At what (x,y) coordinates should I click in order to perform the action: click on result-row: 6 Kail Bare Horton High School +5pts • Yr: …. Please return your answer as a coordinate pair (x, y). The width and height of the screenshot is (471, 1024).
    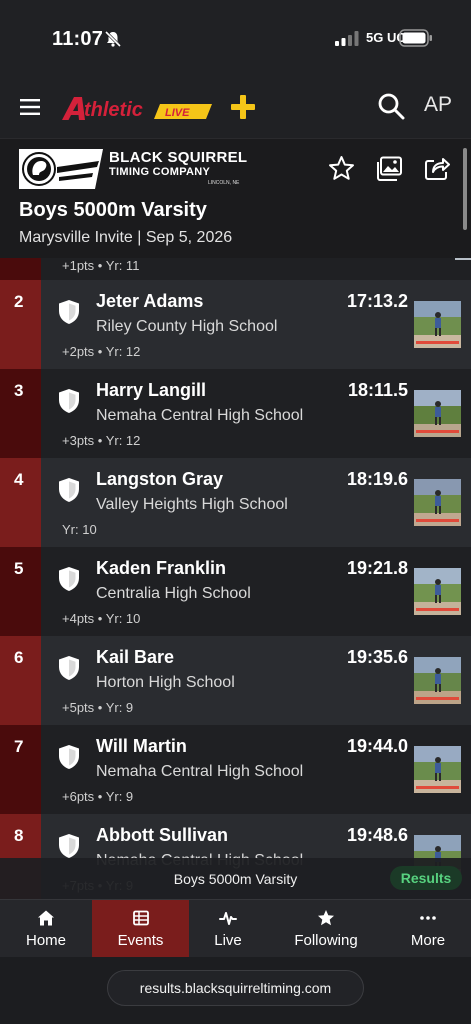
    Looking at the image, I should click on (235, 680).